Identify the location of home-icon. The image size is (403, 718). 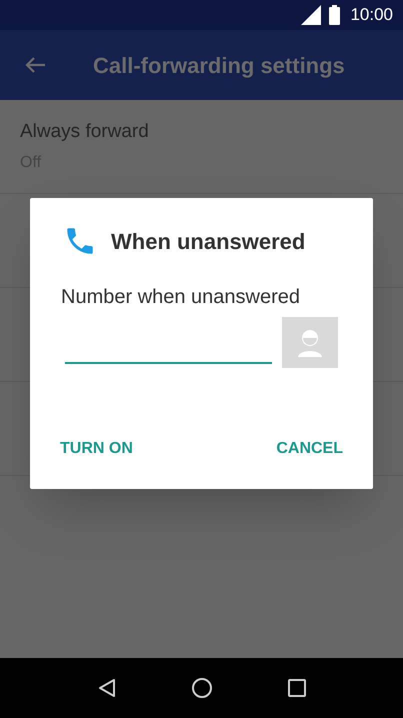
(202, 688).